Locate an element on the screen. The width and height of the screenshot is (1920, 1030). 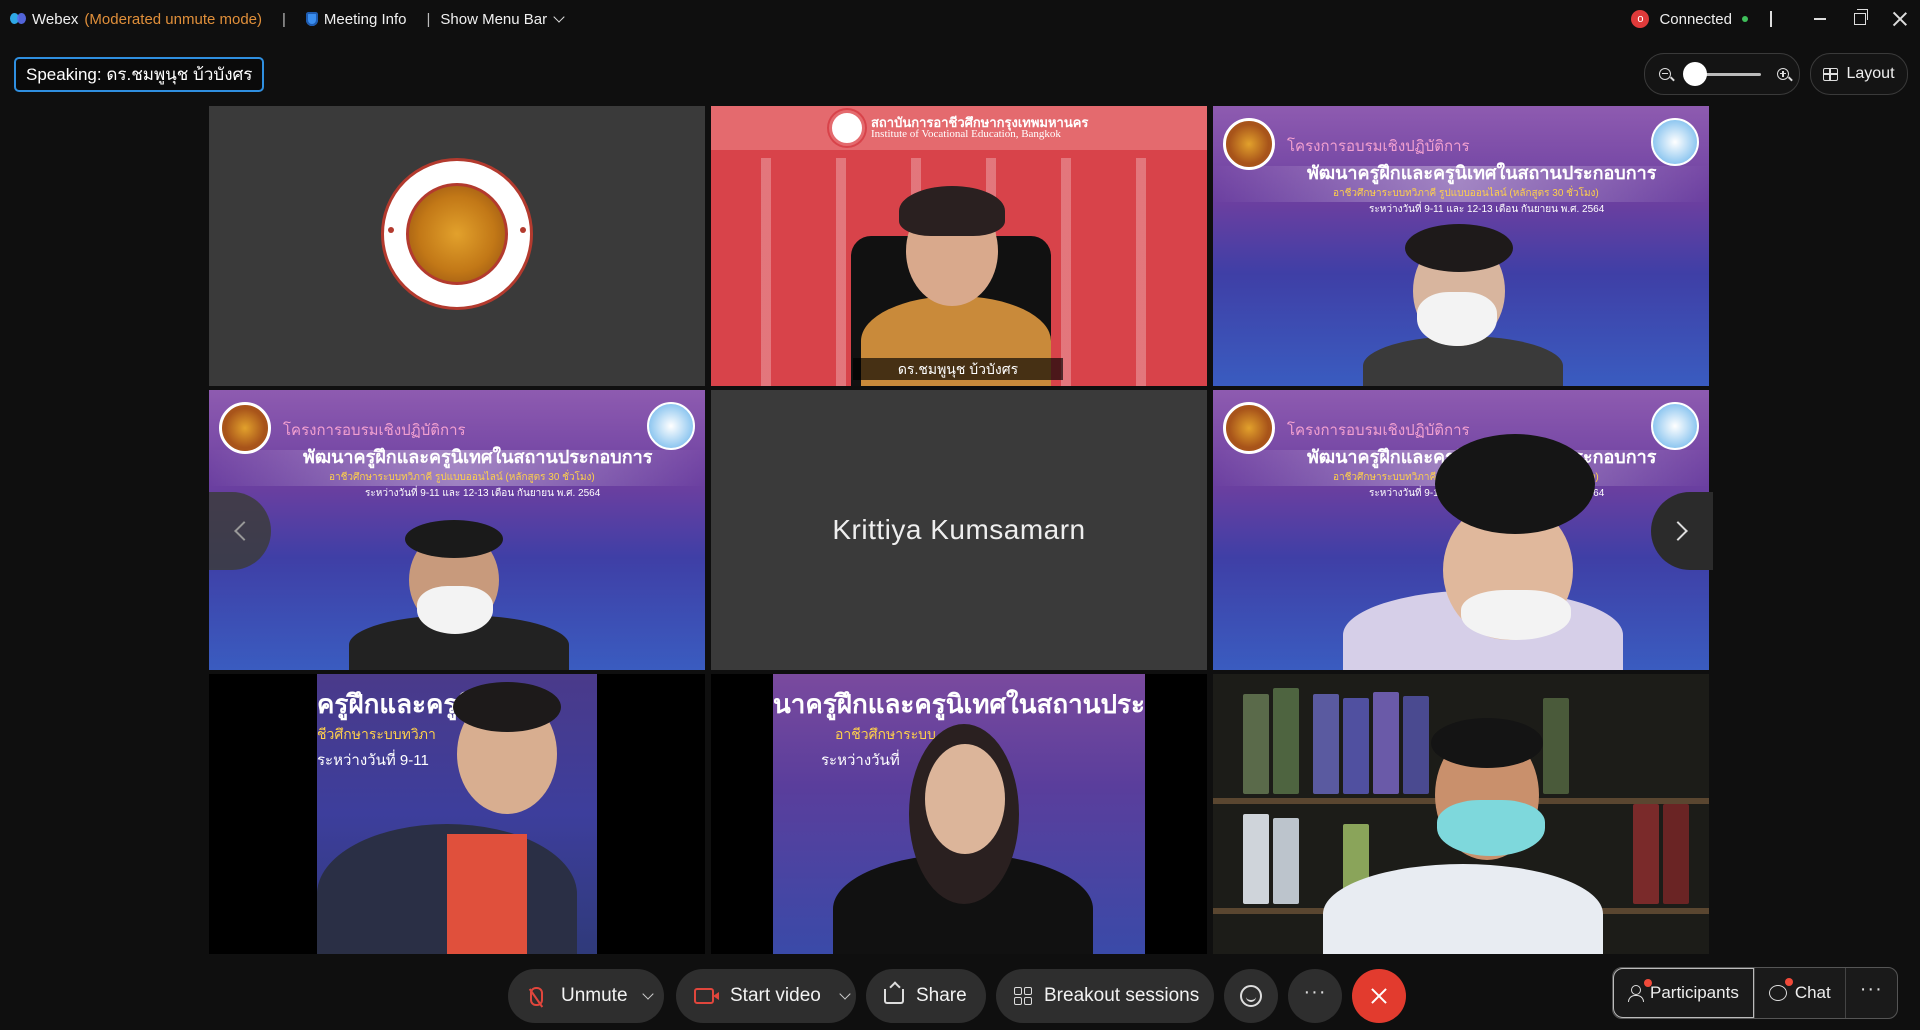
connected-dot-icon is located at coordinates (1745, 19).